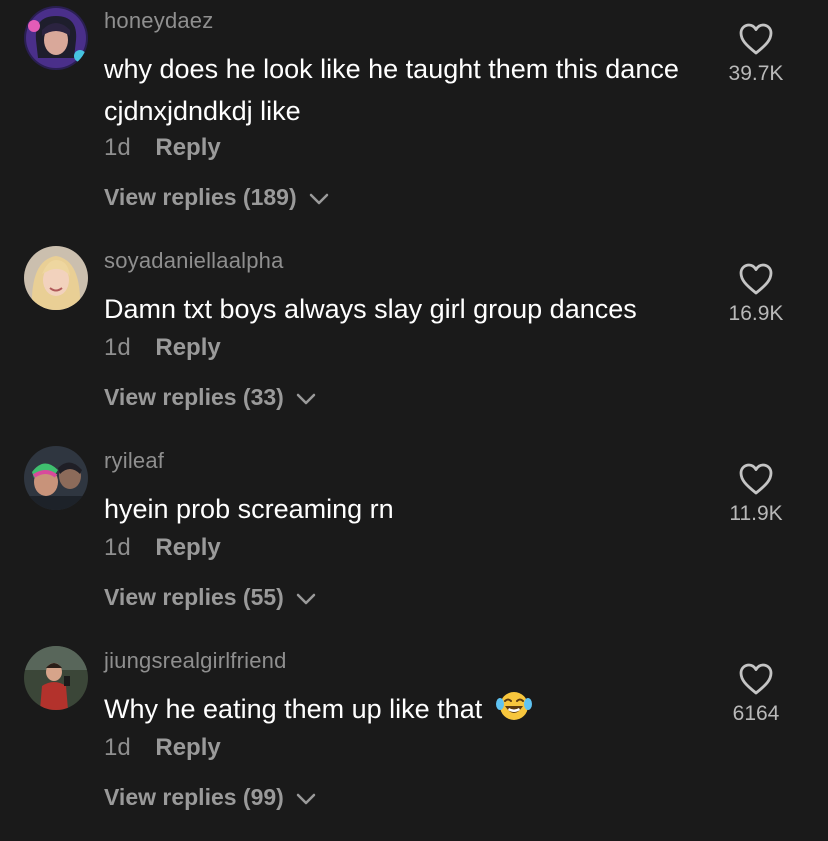 The height and width of the screenshot is (841, 828). I want to click on username: honeydaez, so click(158, 21).